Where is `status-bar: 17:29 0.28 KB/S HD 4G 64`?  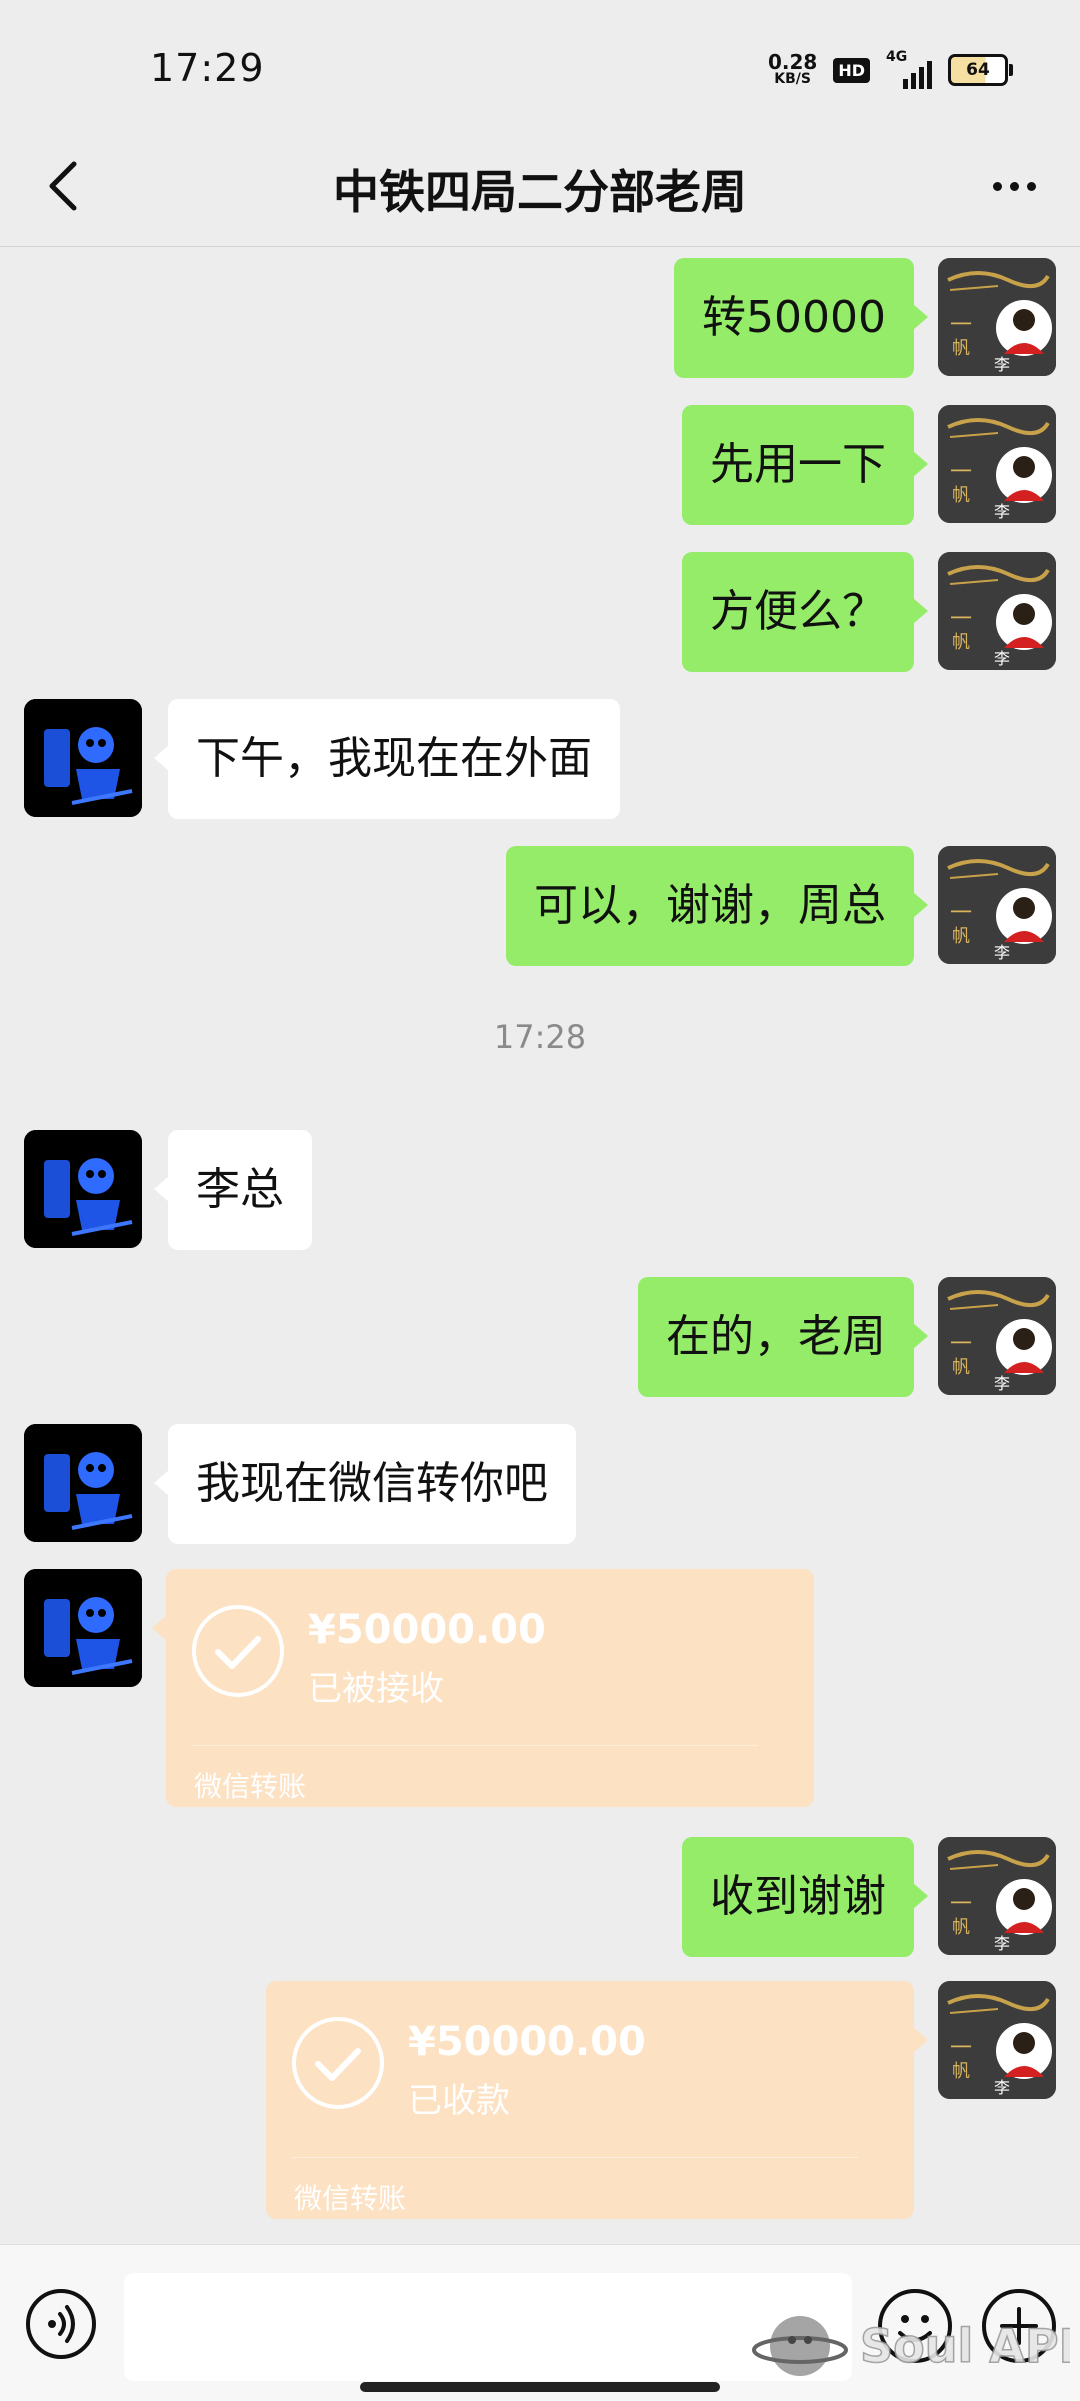 status-bar: 17:29 0.28 KB/S HD 4G 64 is located at coordinates (540, 65).